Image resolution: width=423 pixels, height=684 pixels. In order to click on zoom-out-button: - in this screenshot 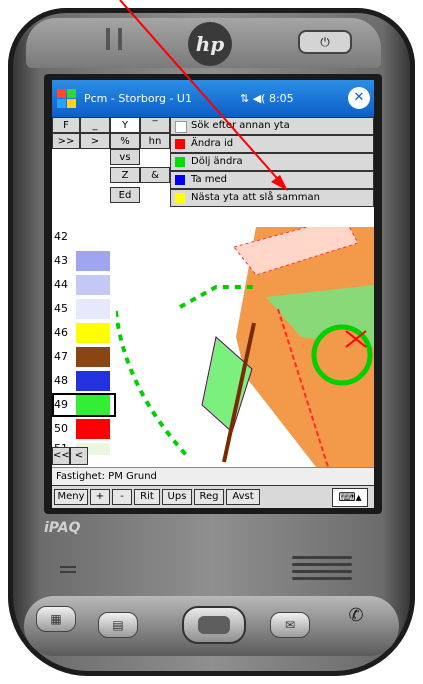, I will do `click(122, 497)`.